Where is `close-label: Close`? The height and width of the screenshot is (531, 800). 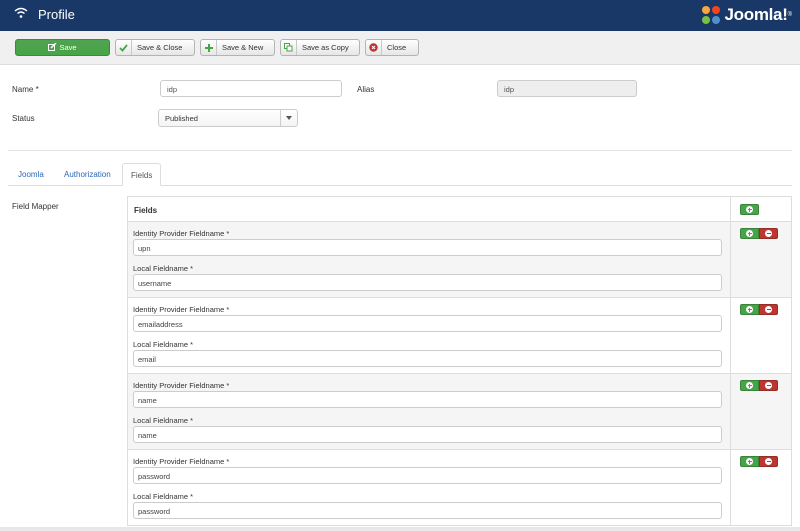 close-label: Close is located at coordinates (397, 47).